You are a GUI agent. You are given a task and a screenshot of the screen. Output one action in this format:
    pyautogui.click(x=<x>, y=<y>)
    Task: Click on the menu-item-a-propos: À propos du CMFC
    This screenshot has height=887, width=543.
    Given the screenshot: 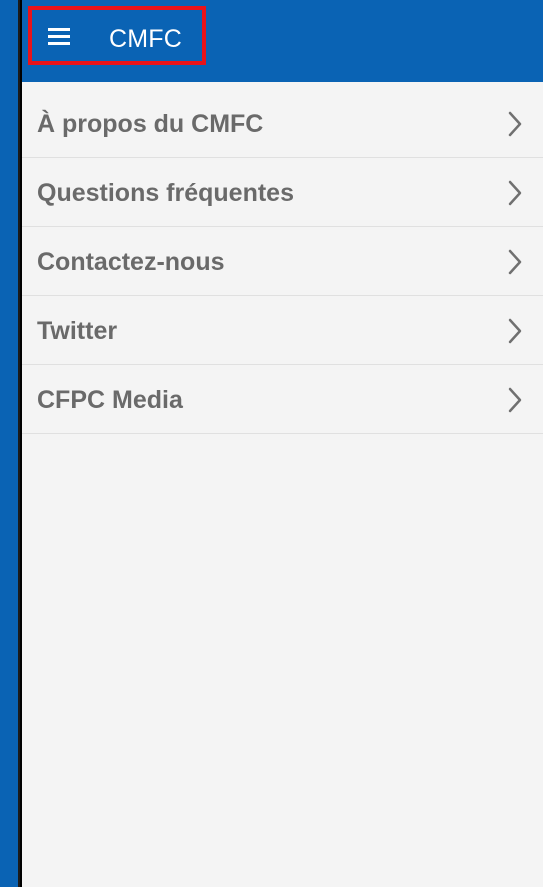 What is the action you would take?
    pyautogui.click(x=282, y=123)
    